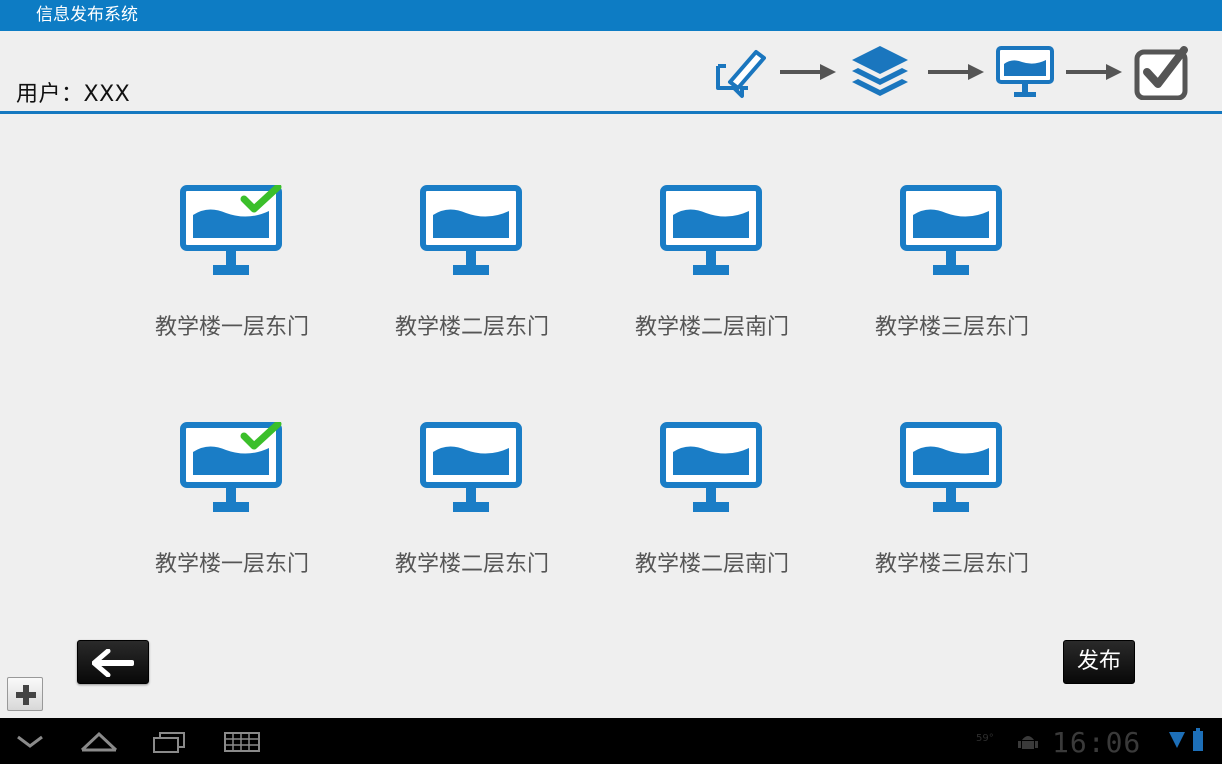 The width and height of the screenshot is (1222, 764). Describe the element at coordinates (611, 741) in the screenshot. I see `system-navigation-bar: 59° 16:06` at that location.